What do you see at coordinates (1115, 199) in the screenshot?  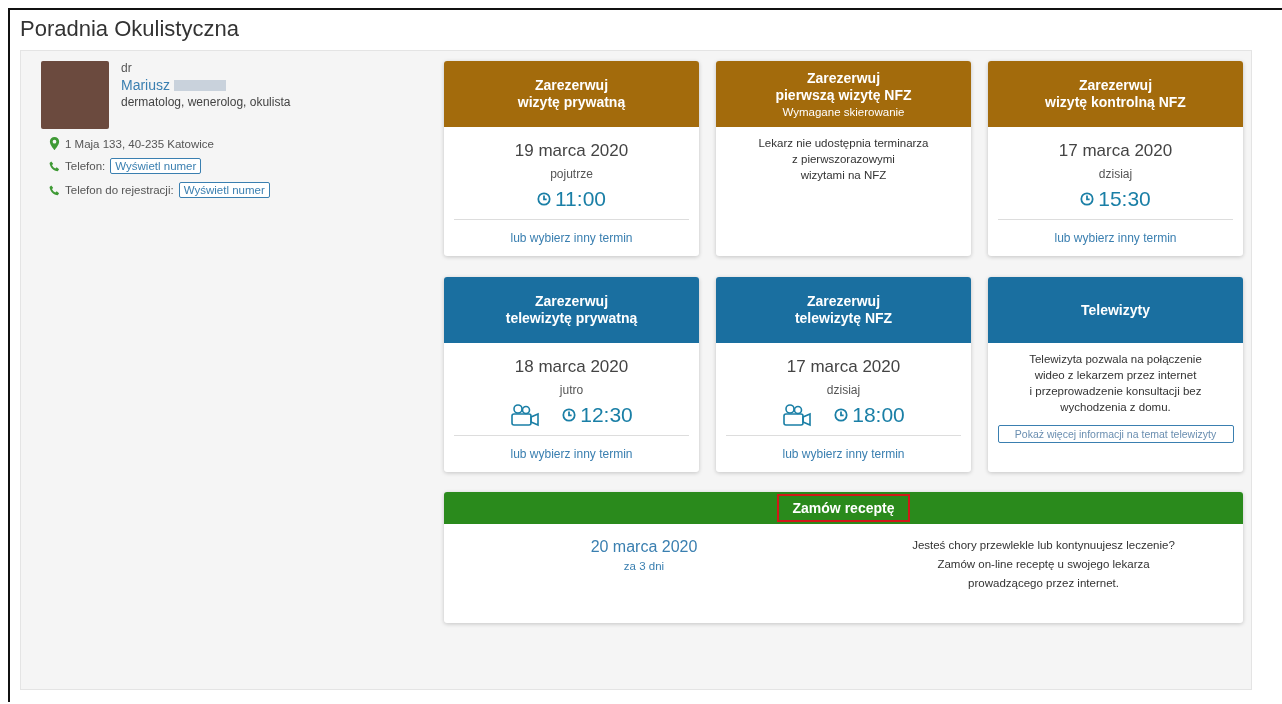 I see `time-slot-link: 15:30` at bounding box center [1115, 199].